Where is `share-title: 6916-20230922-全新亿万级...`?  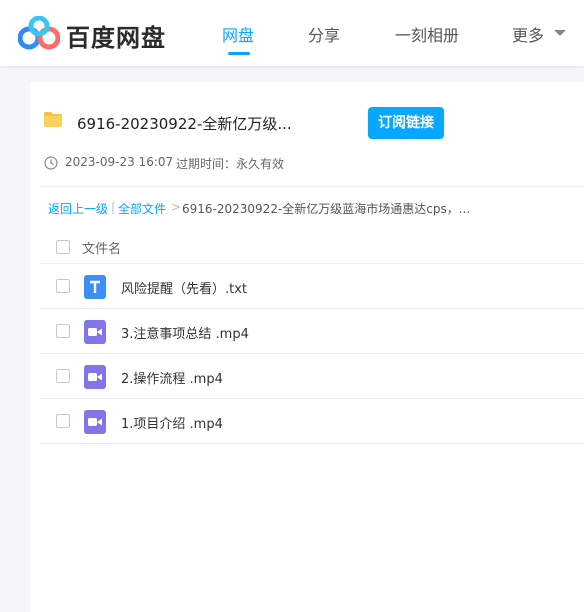
share-title: 6916-20230922-全新亿万级... is located at coordinates (184, 124).